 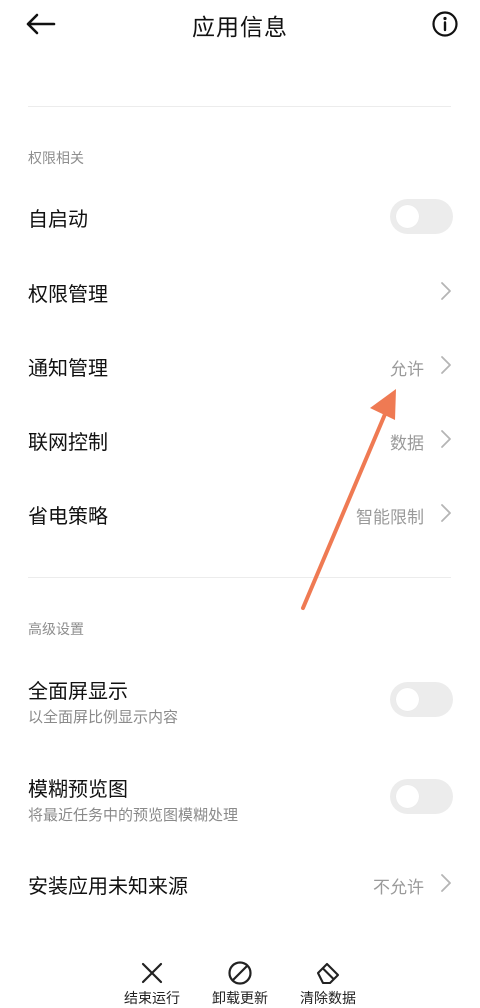 What do you see at coordinates (407, 370) in the screenshot?
I see `row-value: 允许` at bounding box center [407, 370].